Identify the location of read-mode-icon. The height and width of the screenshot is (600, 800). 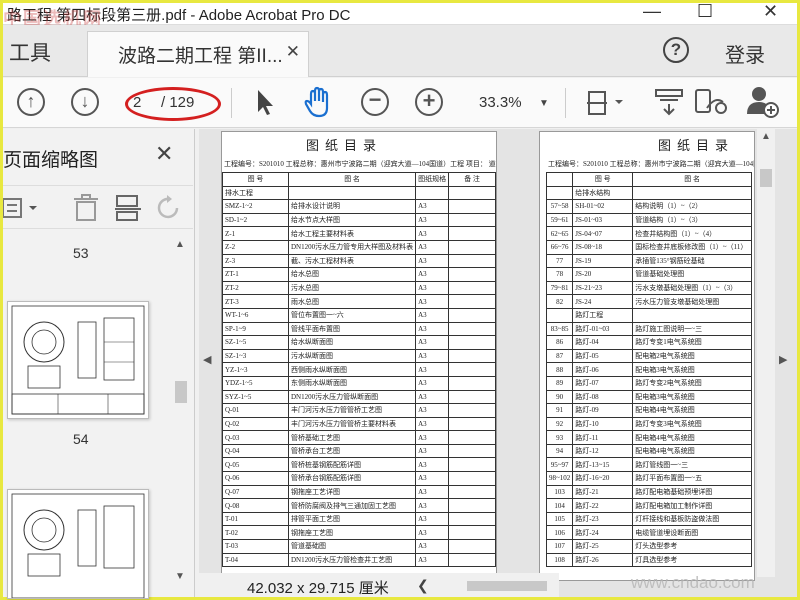
(669, 102).